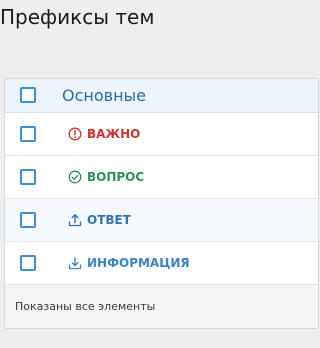  Describe the element at coordinates (116, 177) in the screenshot. I see `prefix-label-question: ВОПРОС` at that location.